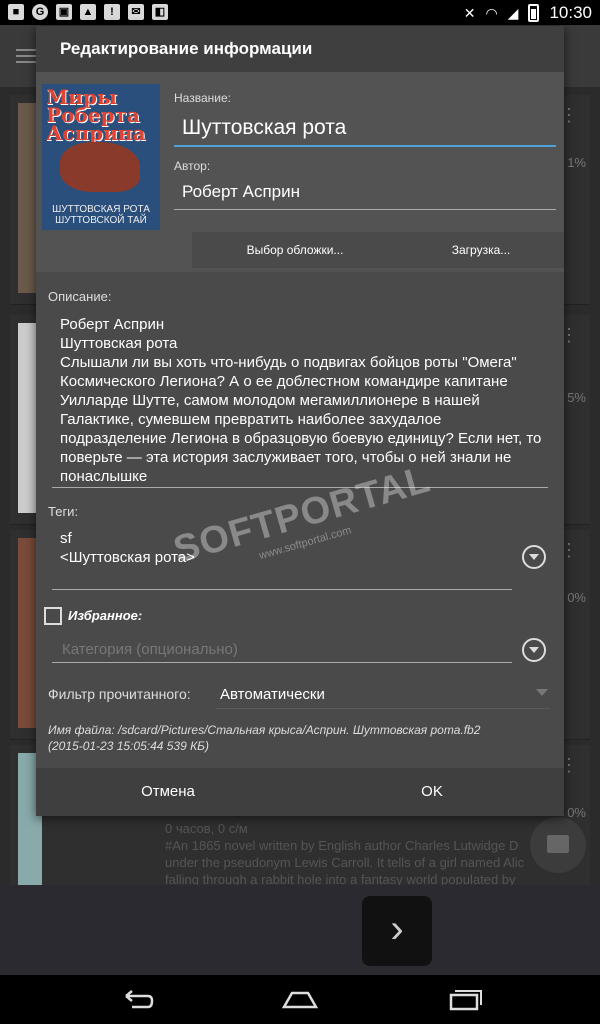 The width and height of the screenshot is (600, 1024). Describe the element at coordinates (100, 167) in the screenshot. I see `cover-artwork` at that location.